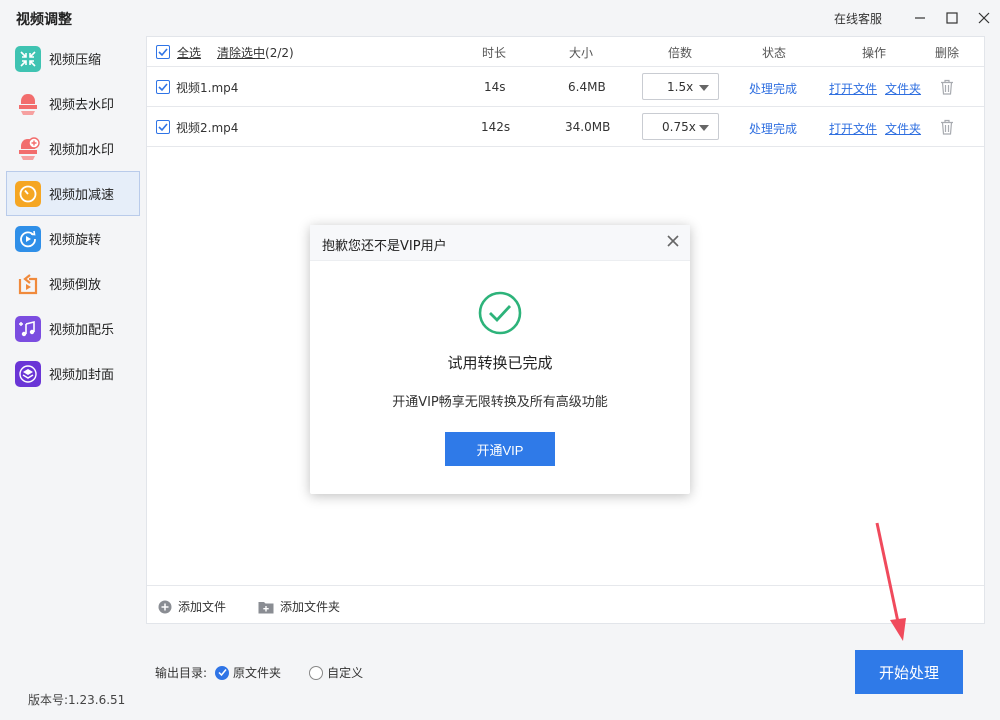  I want to click on add-file-button: 添加文件, so click(192, 606).